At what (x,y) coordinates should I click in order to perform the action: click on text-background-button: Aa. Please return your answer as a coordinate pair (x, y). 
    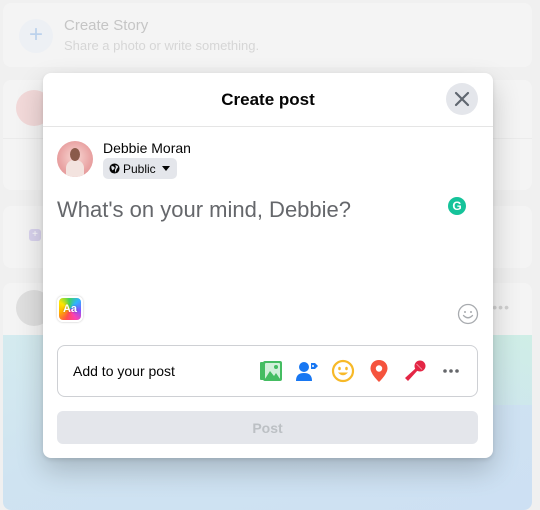
    Looking at the image, I should click on (70, 309).